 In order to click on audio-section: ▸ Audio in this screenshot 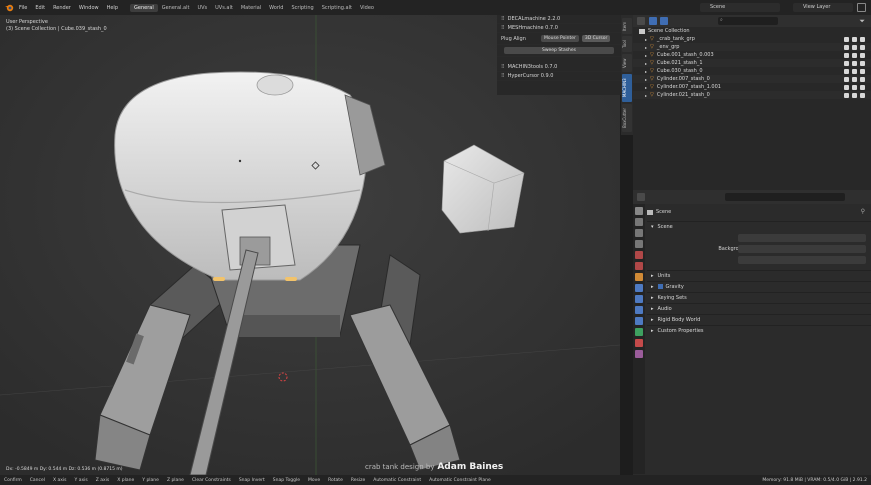, I will do `click(759, 308)`.